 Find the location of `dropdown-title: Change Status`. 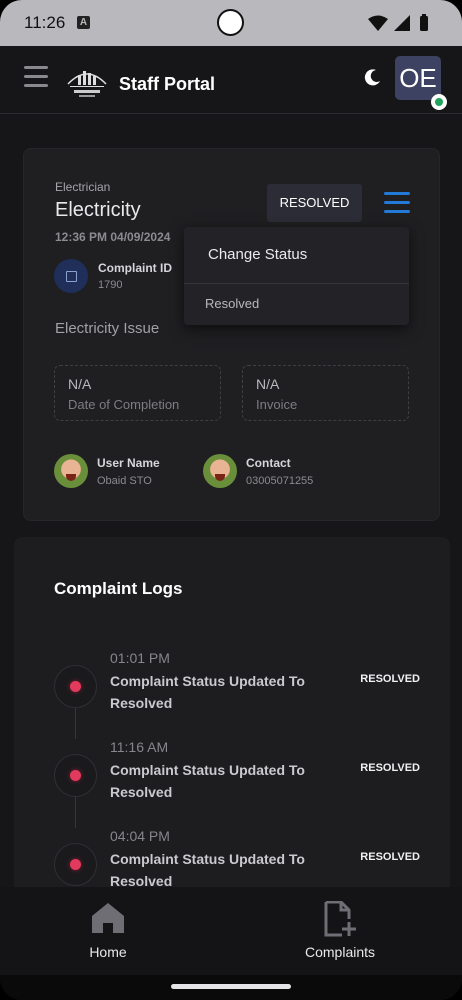

dropdown-title: Change Status is located at coordinates (258, 254).